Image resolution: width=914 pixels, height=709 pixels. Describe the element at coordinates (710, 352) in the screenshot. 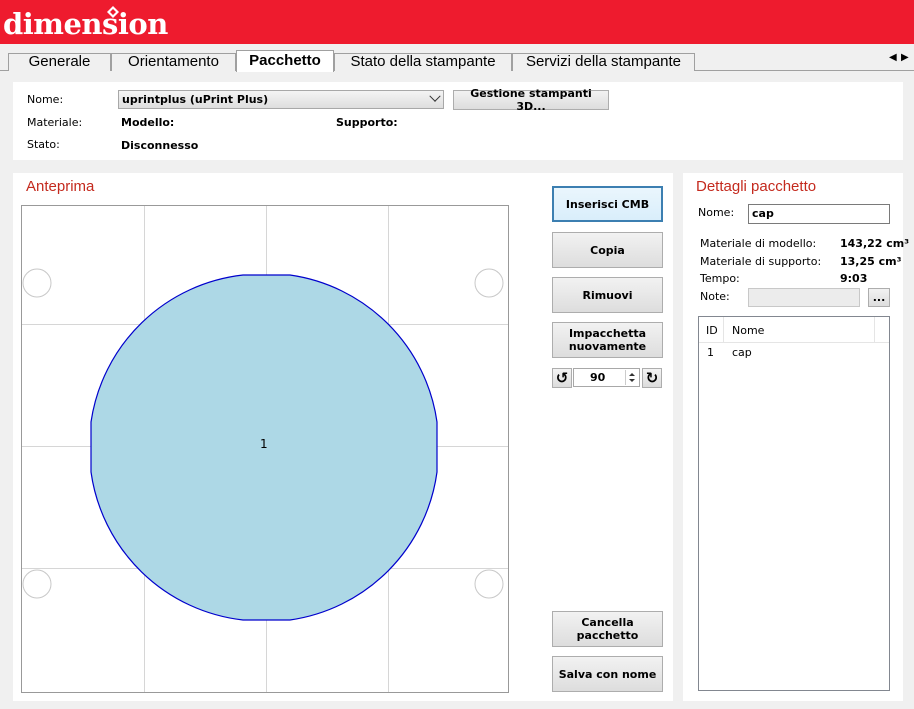

I see `list-item-id: 1` at that location.